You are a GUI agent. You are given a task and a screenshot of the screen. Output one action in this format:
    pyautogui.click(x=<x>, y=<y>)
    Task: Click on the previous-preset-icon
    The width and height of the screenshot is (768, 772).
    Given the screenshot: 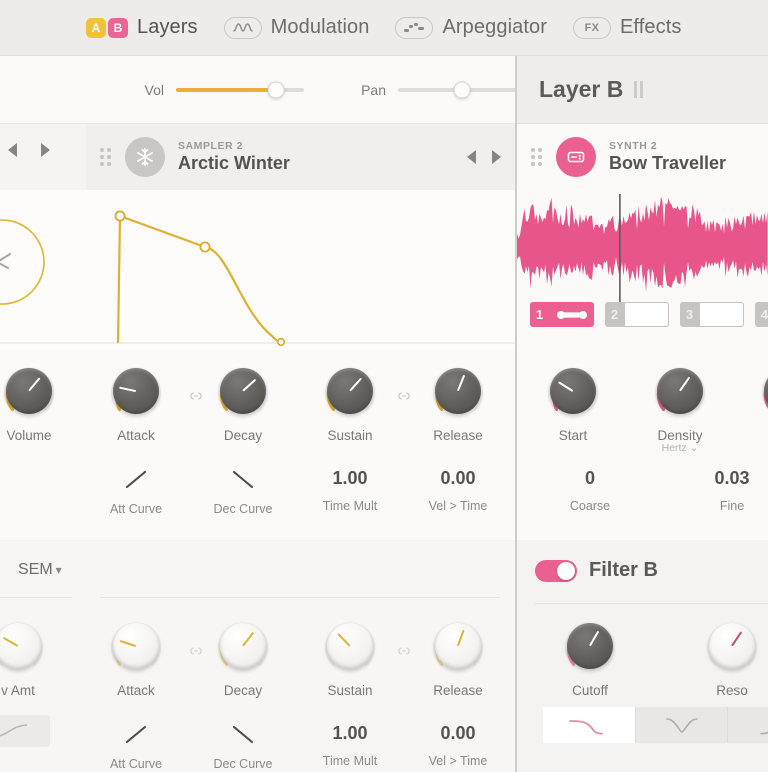 What is the action you would take?
    pyautogui.click(x=471, y=157)
    